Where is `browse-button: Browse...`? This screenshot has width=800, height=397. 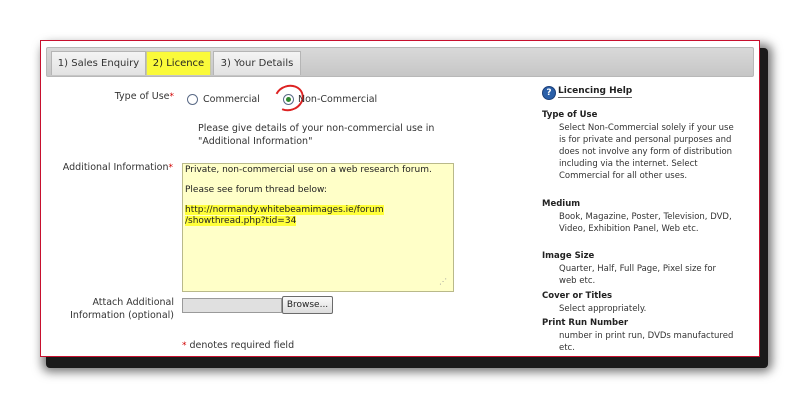 browse-button: Browse... is located at coordinates (307, 305).